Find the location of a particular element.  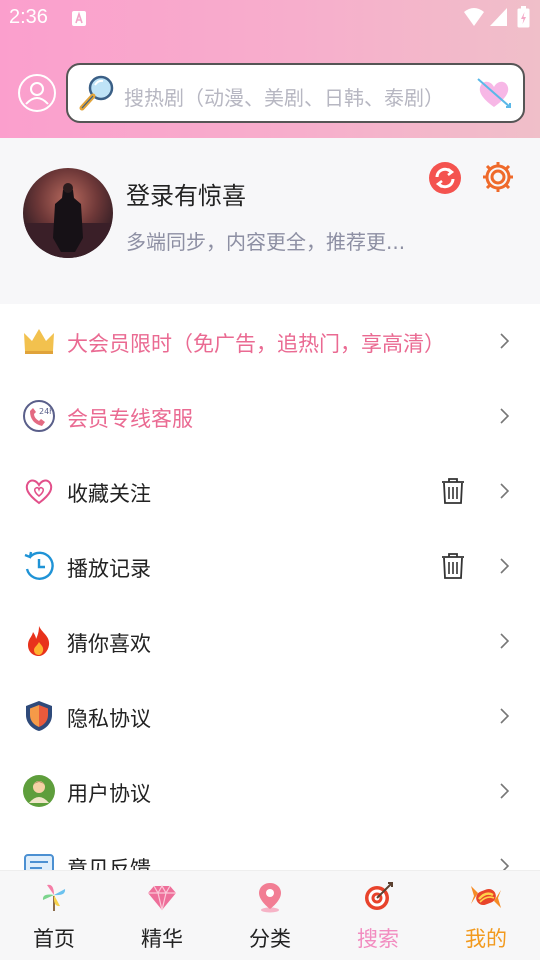

profile-title: 登录有惊喜 is located at coordinates (186, 193).